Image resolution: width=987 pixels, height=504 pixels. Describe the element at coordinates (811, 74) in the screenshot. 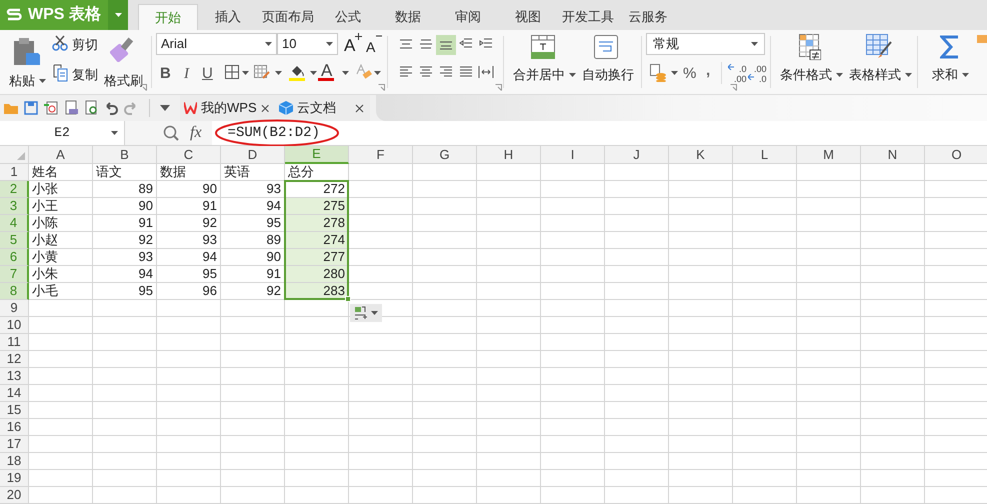

I see `conditional-format-button: 条件格式` at that location.